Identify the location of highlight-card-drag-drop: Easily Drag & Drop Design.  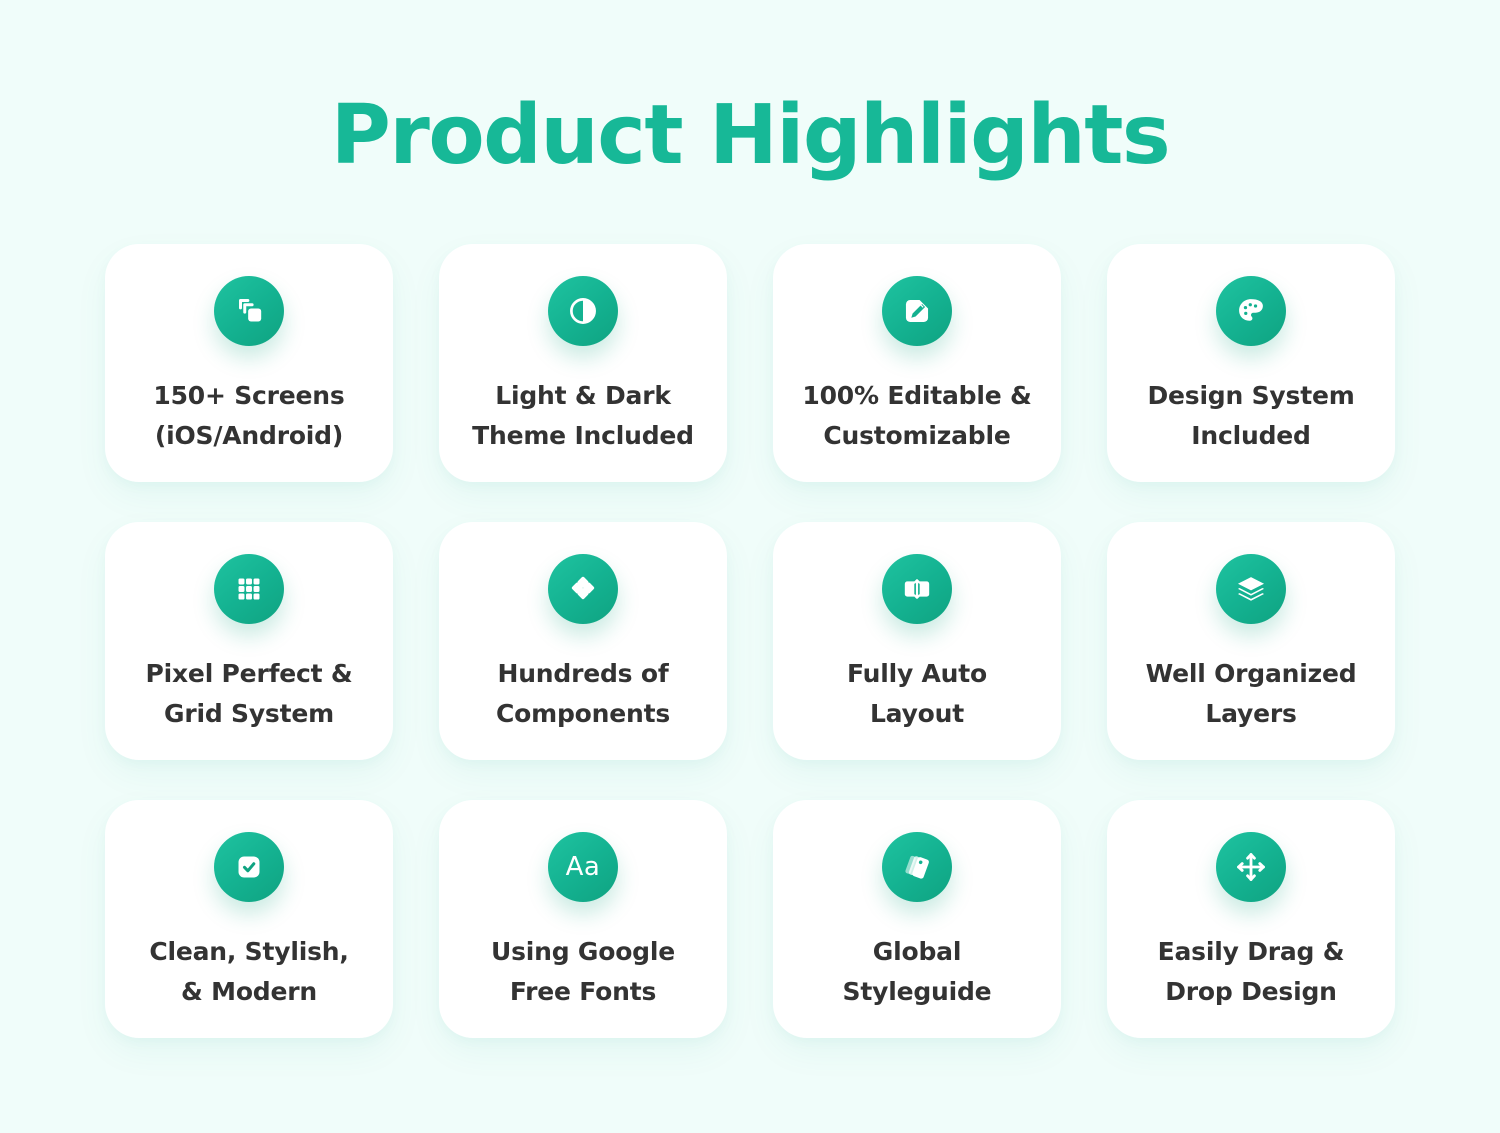
(1251, 919).